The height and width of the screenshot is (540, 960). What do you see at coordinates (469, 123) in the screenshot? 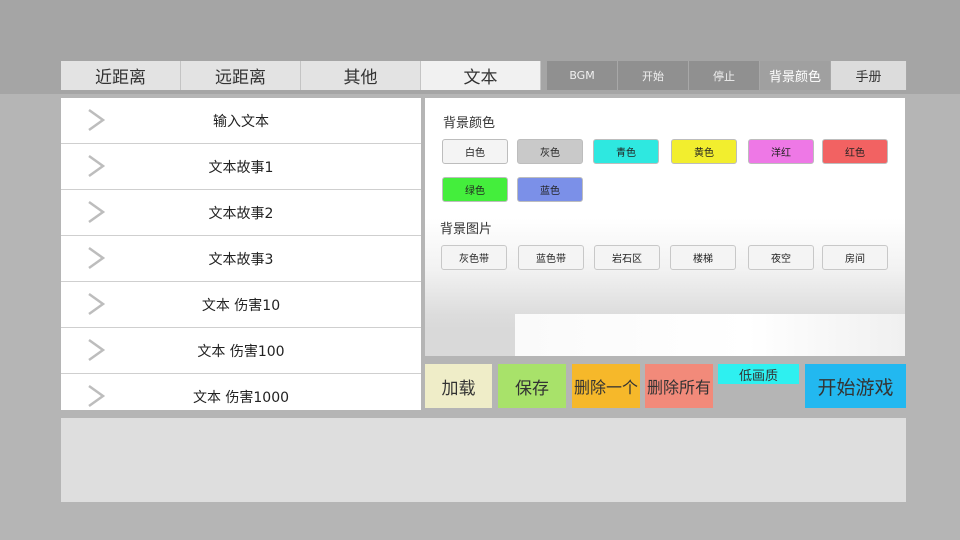
I see `bg-color-title: 背景颜色` at bounding box center [469, 123].